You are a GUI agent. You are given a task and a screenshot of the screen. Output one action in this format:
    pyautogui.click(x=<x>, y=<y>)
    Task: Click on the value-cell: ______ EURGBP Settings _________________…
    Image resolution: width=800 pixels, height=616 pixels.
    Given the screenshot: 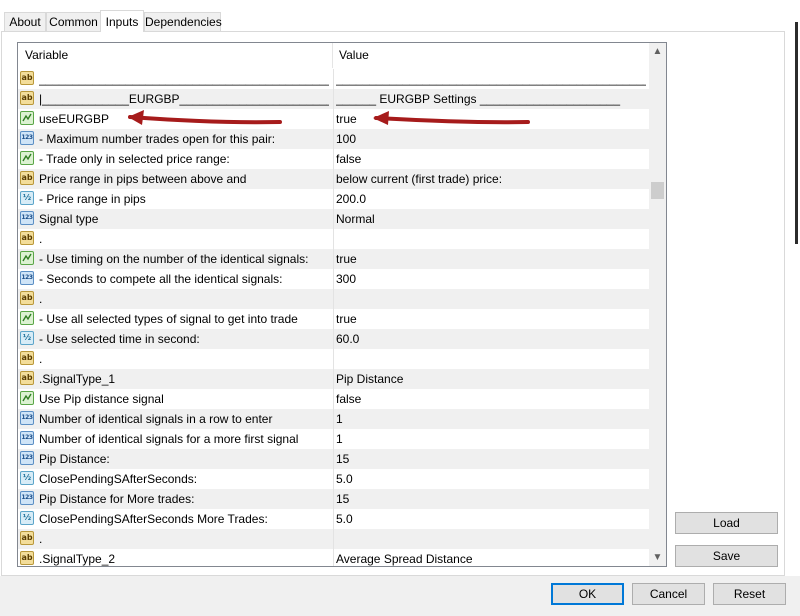 What is the action you would take?
    pyautogui.click(x=491, y=99)
    